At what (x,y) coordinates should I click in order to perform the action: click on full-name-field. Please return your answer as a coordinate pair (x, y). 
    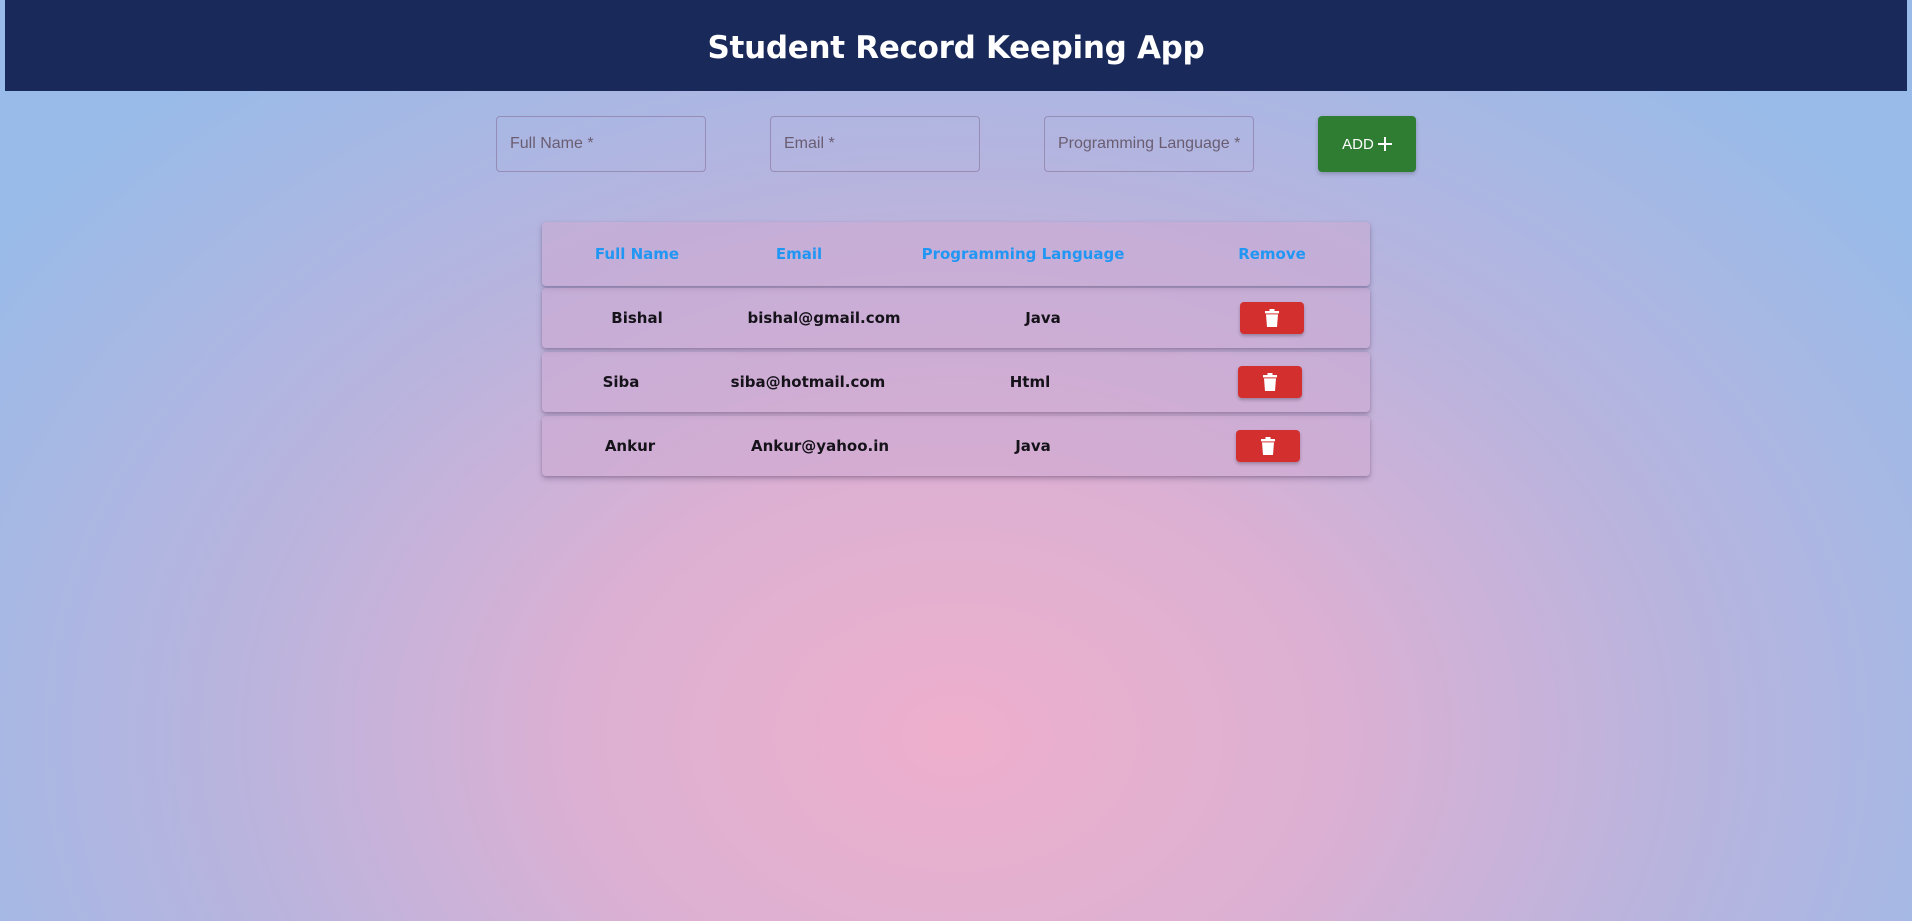
    Looking at the image, I should click on (601, 144).